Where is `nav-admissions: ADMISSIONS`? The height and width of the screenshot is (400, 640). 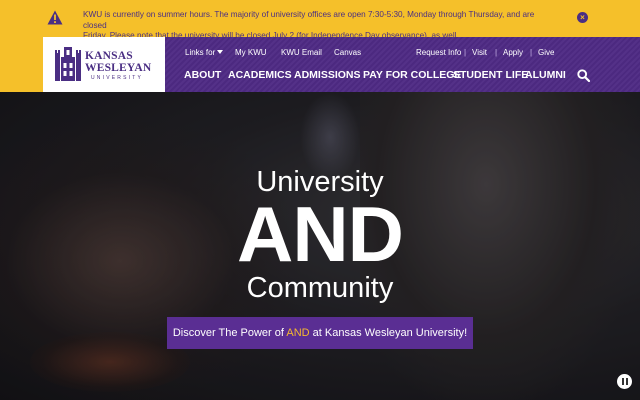 nav-admissions: ADMISSIONS is located at coordinates (327, 75).